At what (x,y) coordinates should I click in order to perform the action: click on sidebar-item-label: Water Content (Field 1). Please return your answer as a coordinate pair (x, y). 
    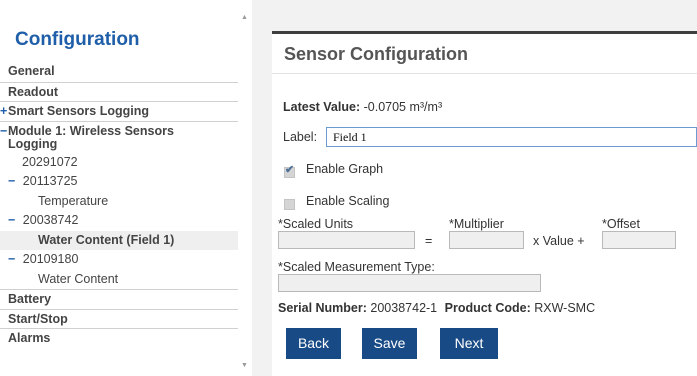
    Looking at the image, I should click on (106, 239).